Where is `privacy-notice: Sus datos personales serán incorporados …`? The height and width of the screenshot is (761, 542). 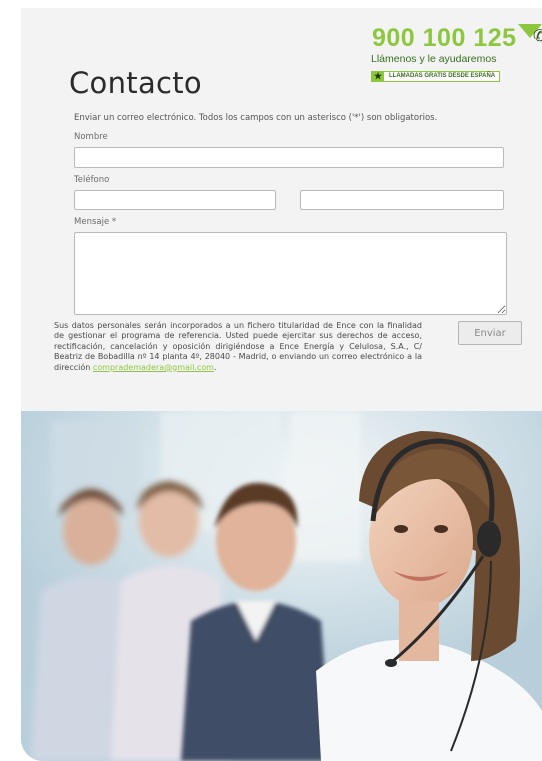
privacy-notice: Sus datos personales serán incorporados … is located at coordinates (238, 347).